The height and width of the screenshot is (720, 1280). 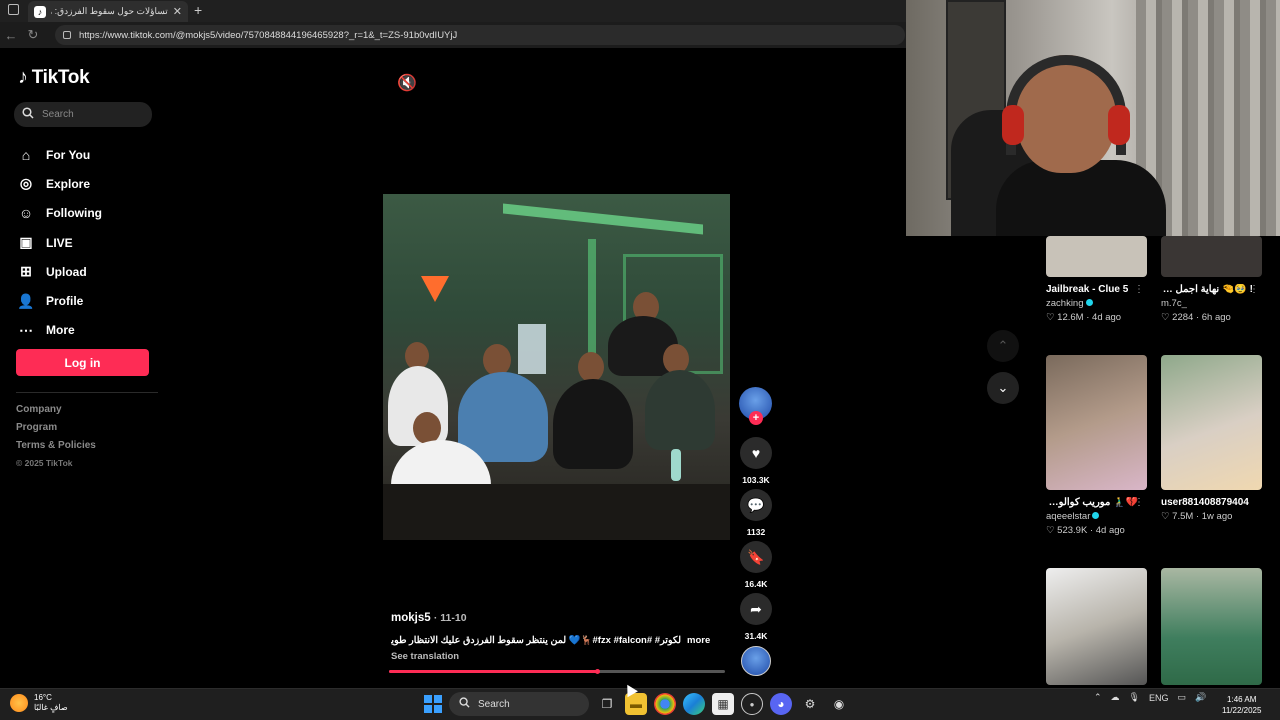 I want to click on reload-icon: ↻, so click(x=33, y=35).